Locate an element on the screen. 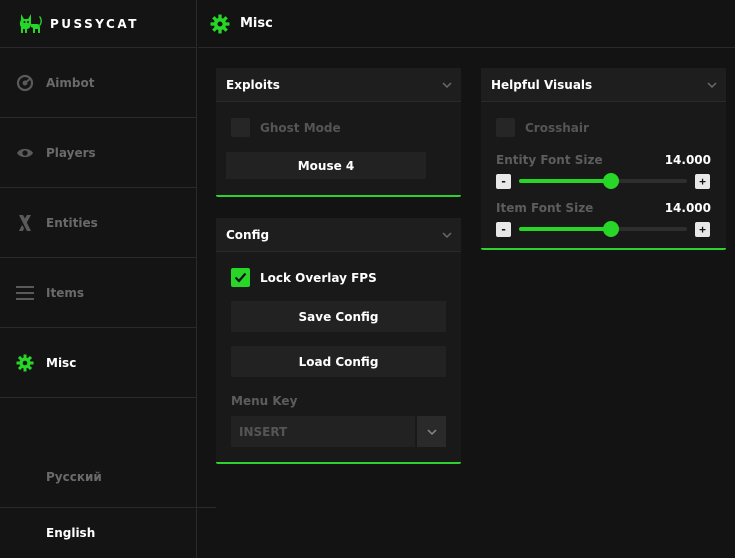 This screenshot has height=558, width=735. brand: PUSSYCAT is located at coordinates (98, 24).